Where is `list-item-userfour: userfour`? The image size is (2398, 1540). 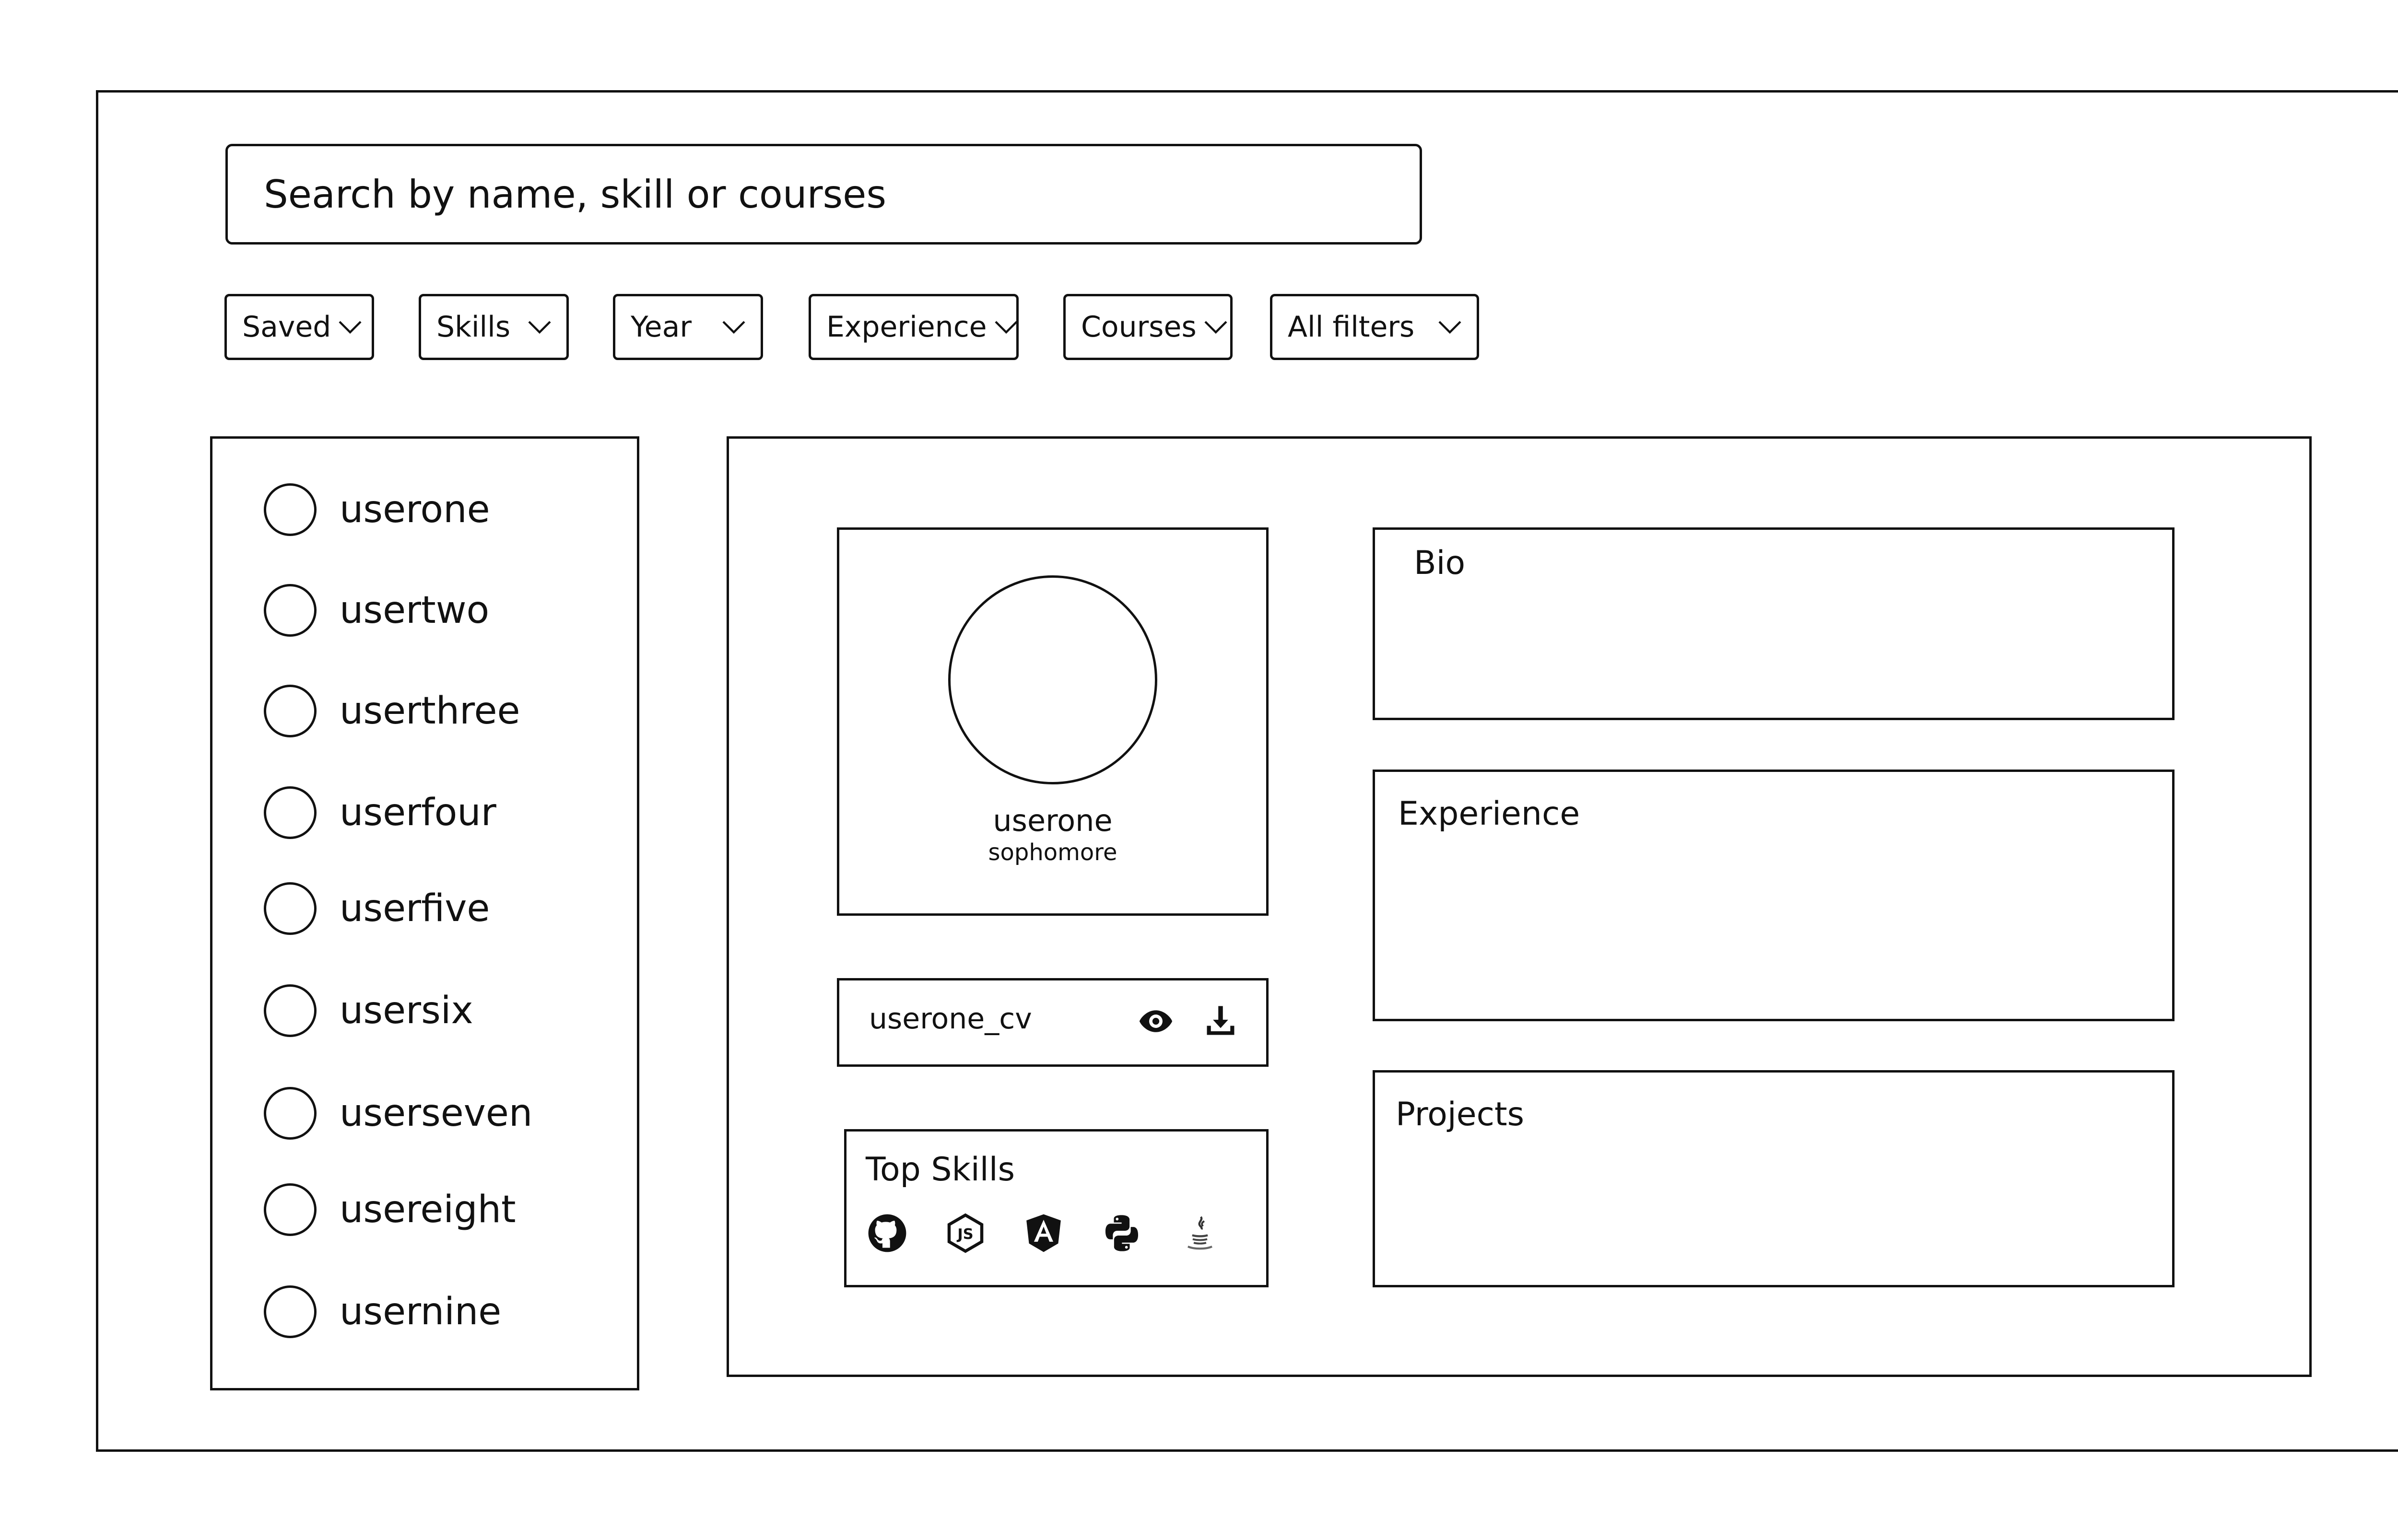
list-item-userfour: userfour is located at coordinates (380, 812).